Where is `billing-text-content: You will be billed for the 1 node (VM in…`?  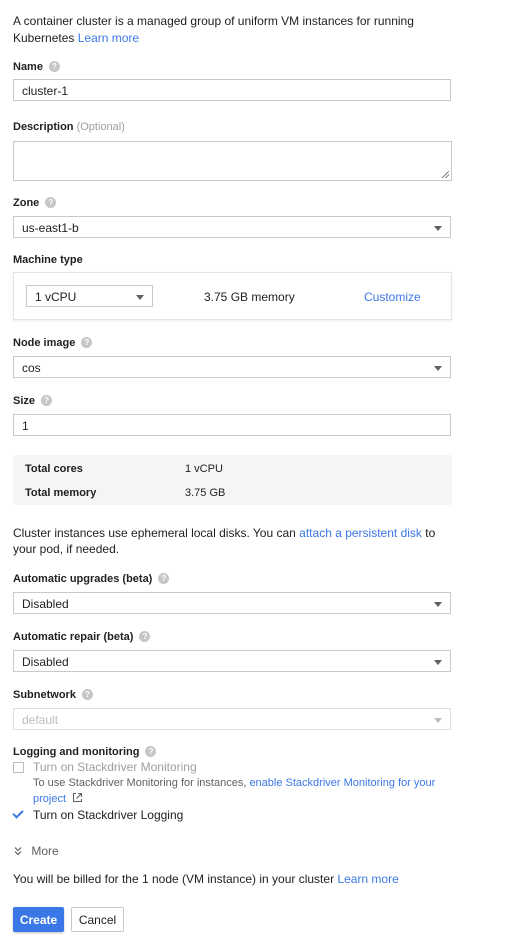
billing-text-content: You will be billed for the 1 node (VM in… is located at coordinates (174, 879).